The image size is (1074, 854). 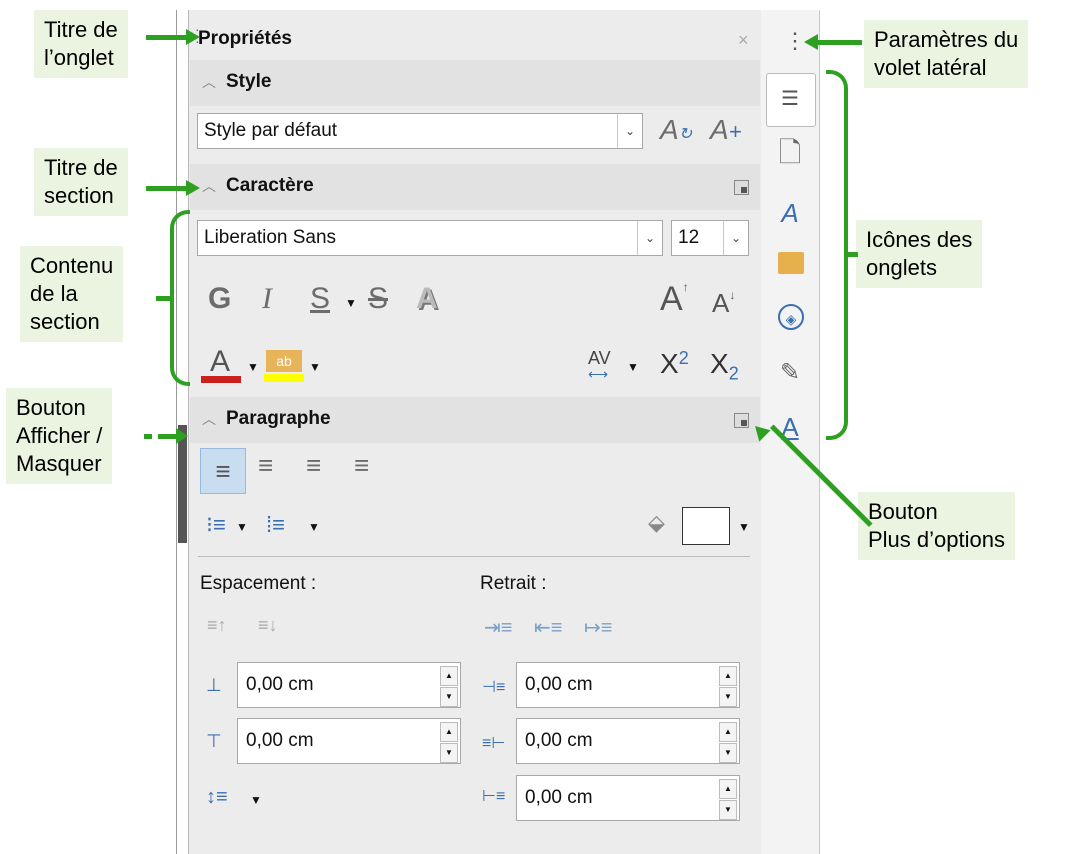 What do you see at coordinates (242, 527) in the screenshot?
I see `bullets-dropdown-icon: ▼` at bounding box center [242, 527].